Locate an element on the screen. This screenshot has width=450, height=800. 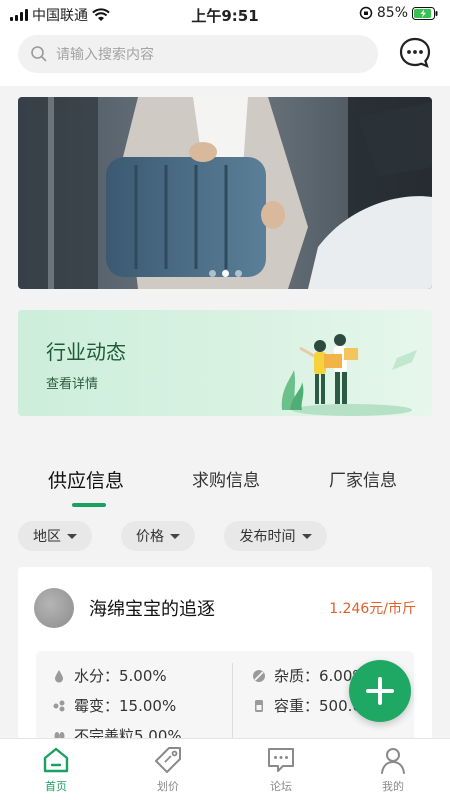
filter-price-label: 价格 is located at coordinates (150, 537).